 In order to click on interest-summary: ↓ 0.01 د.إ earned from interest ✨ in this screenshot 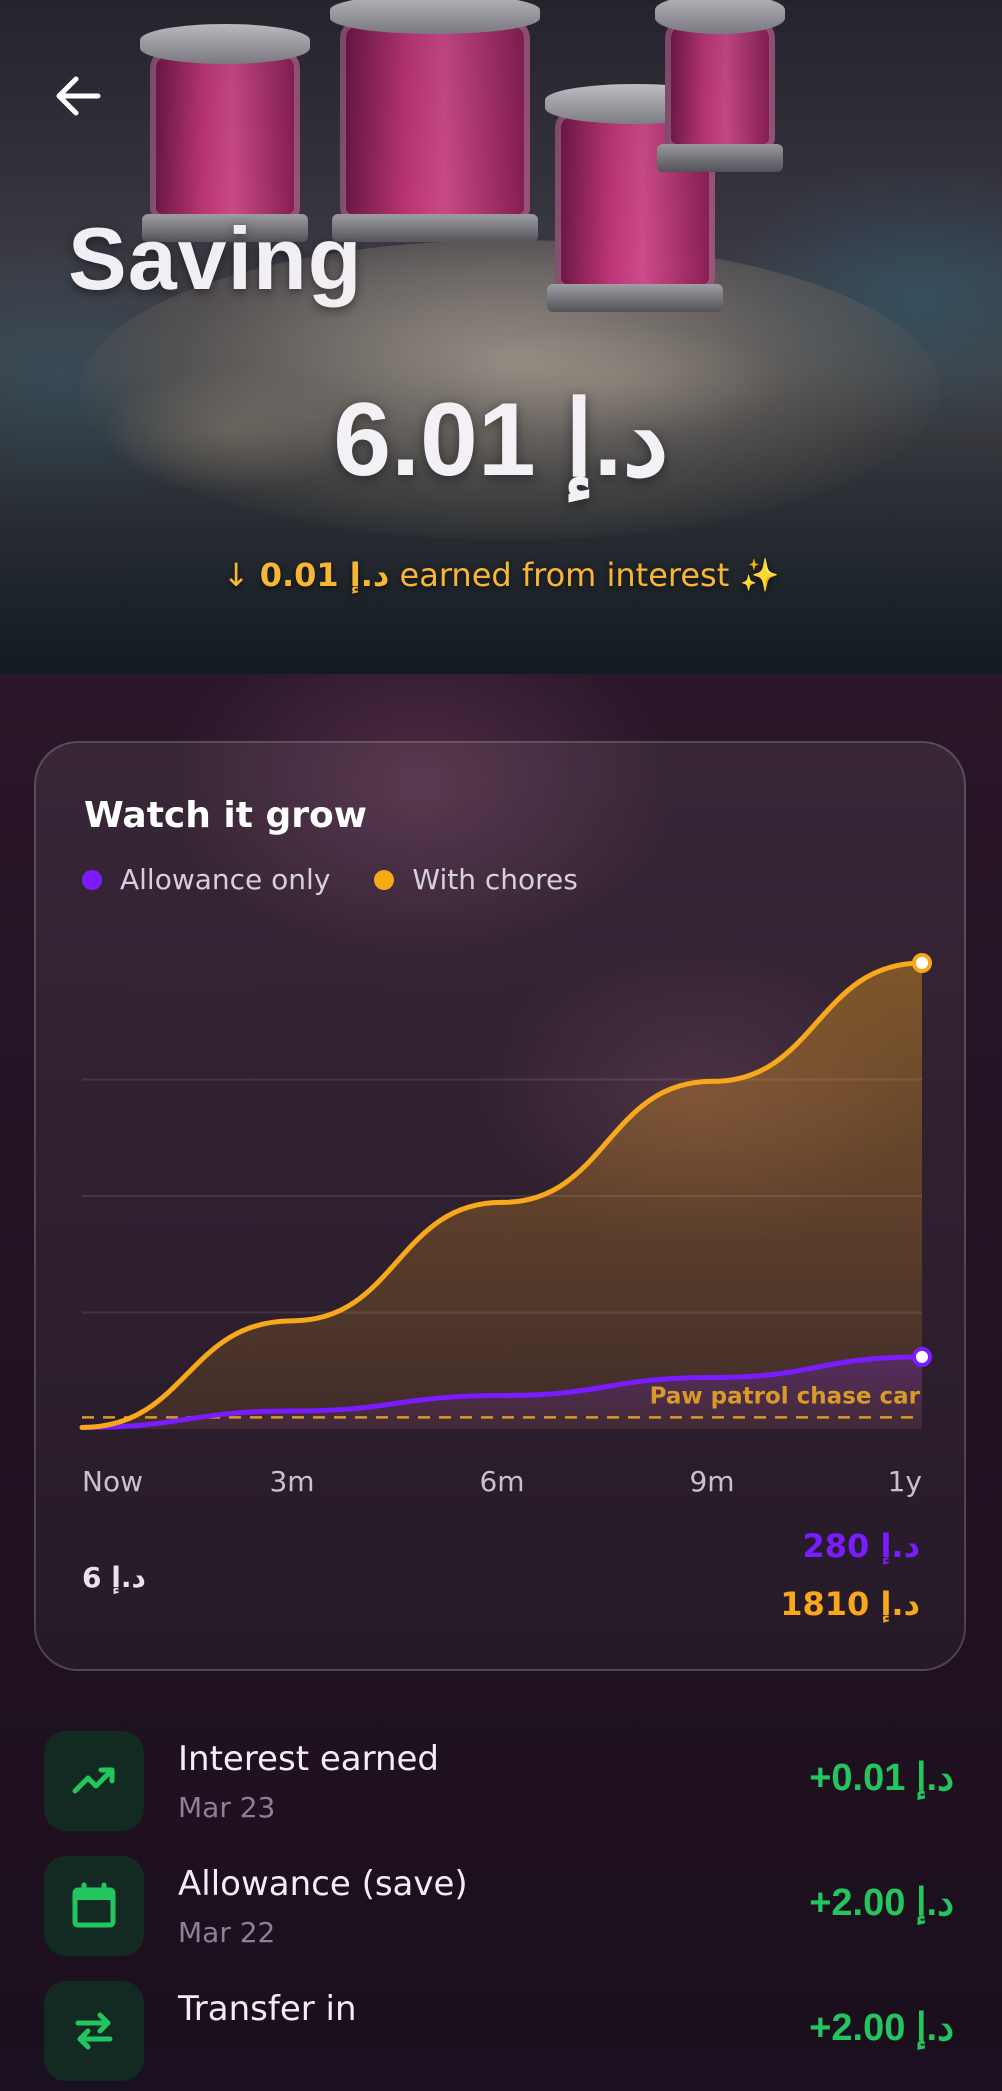, I will do `click(501, 575)`.